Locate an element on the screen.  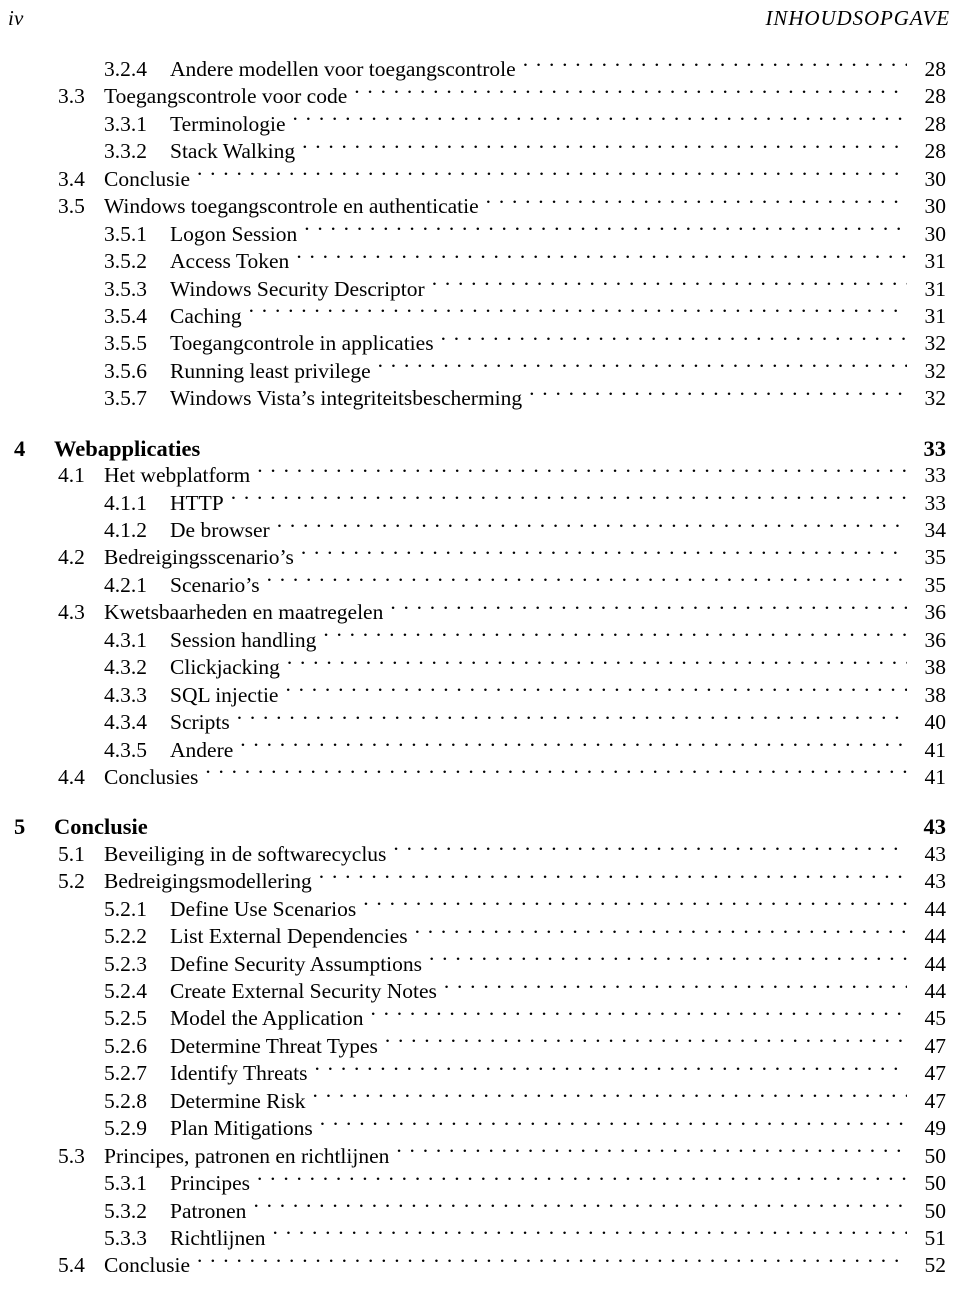
toc-entry: 4.1 Het webplatform 33 is located at coordinates (480, 475).